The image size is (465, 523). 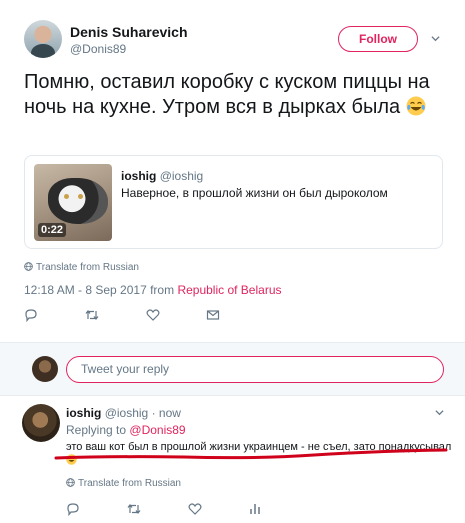 I want to click on reply-time: · now, so click(x=166, y=413).